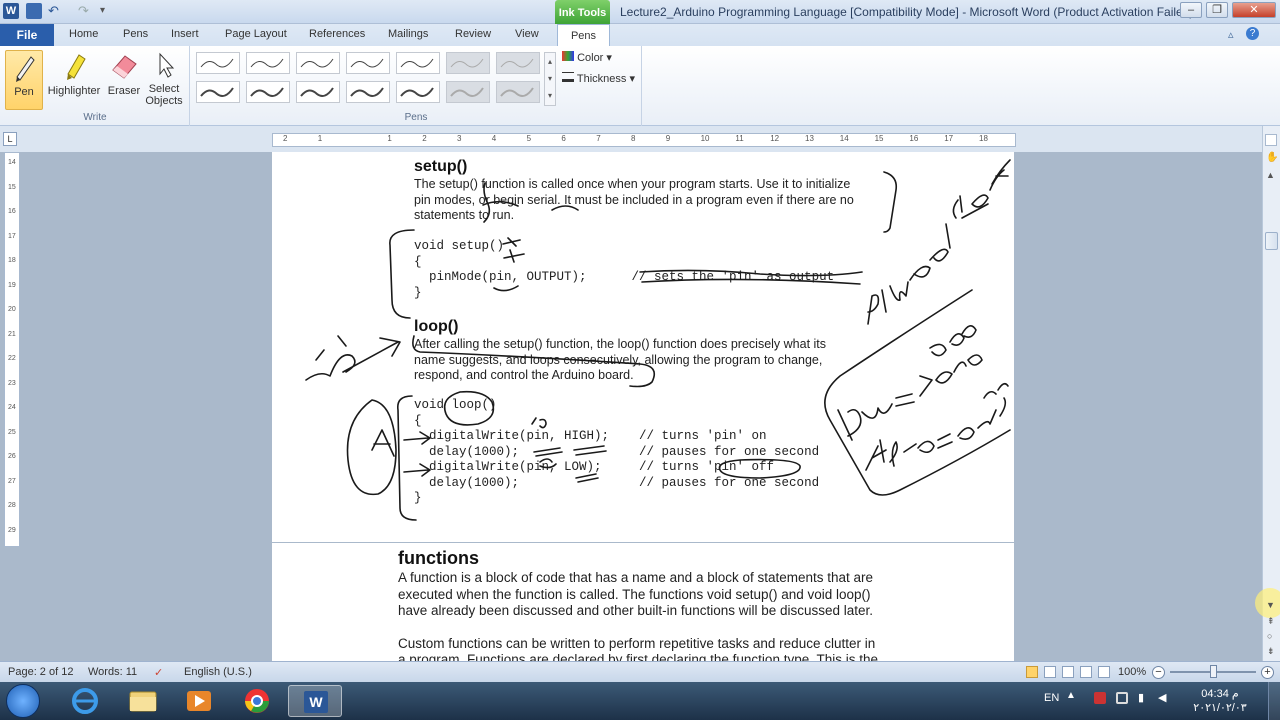 Image resolution: width=1280 pixels, height=721 pixels. What do you see at coordinates (23, 701) in the screenshot?
I see `start-button` at bounding box center [23, 701].